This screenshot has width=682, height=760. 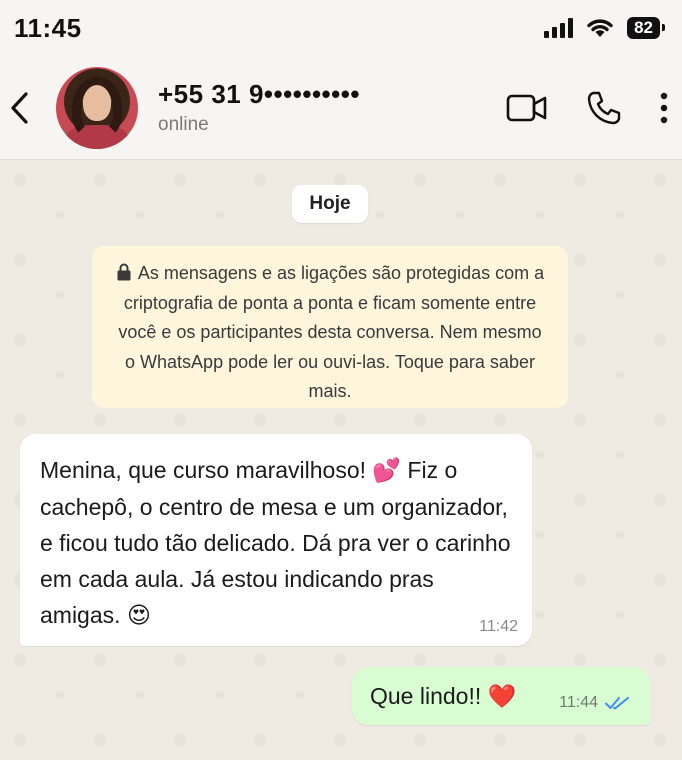 I want to click on signal-icon, so click(x=559, y=28).